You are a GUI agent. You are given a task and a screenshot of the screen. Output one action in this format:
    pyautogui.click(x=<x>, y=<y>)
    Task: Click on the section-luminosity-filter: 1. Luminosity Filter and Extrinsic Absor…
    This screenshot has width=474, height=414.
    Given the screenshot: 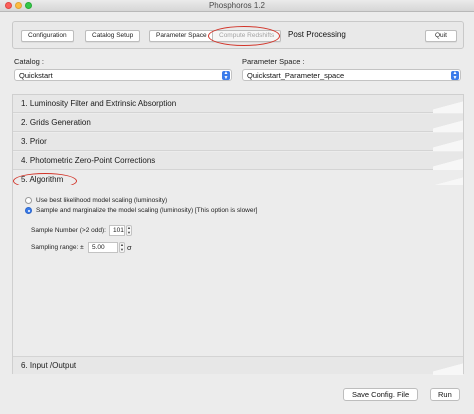 What is the action you would take?
    pyautogui.click(x=238, y=104)
    